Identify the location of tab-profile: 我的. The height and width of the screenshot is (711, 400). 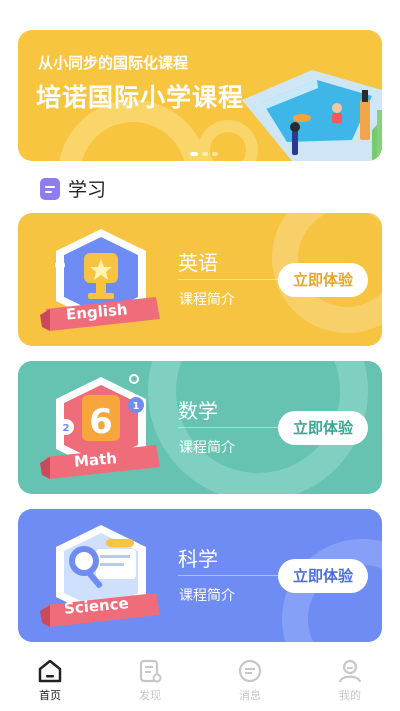
(350, 680).